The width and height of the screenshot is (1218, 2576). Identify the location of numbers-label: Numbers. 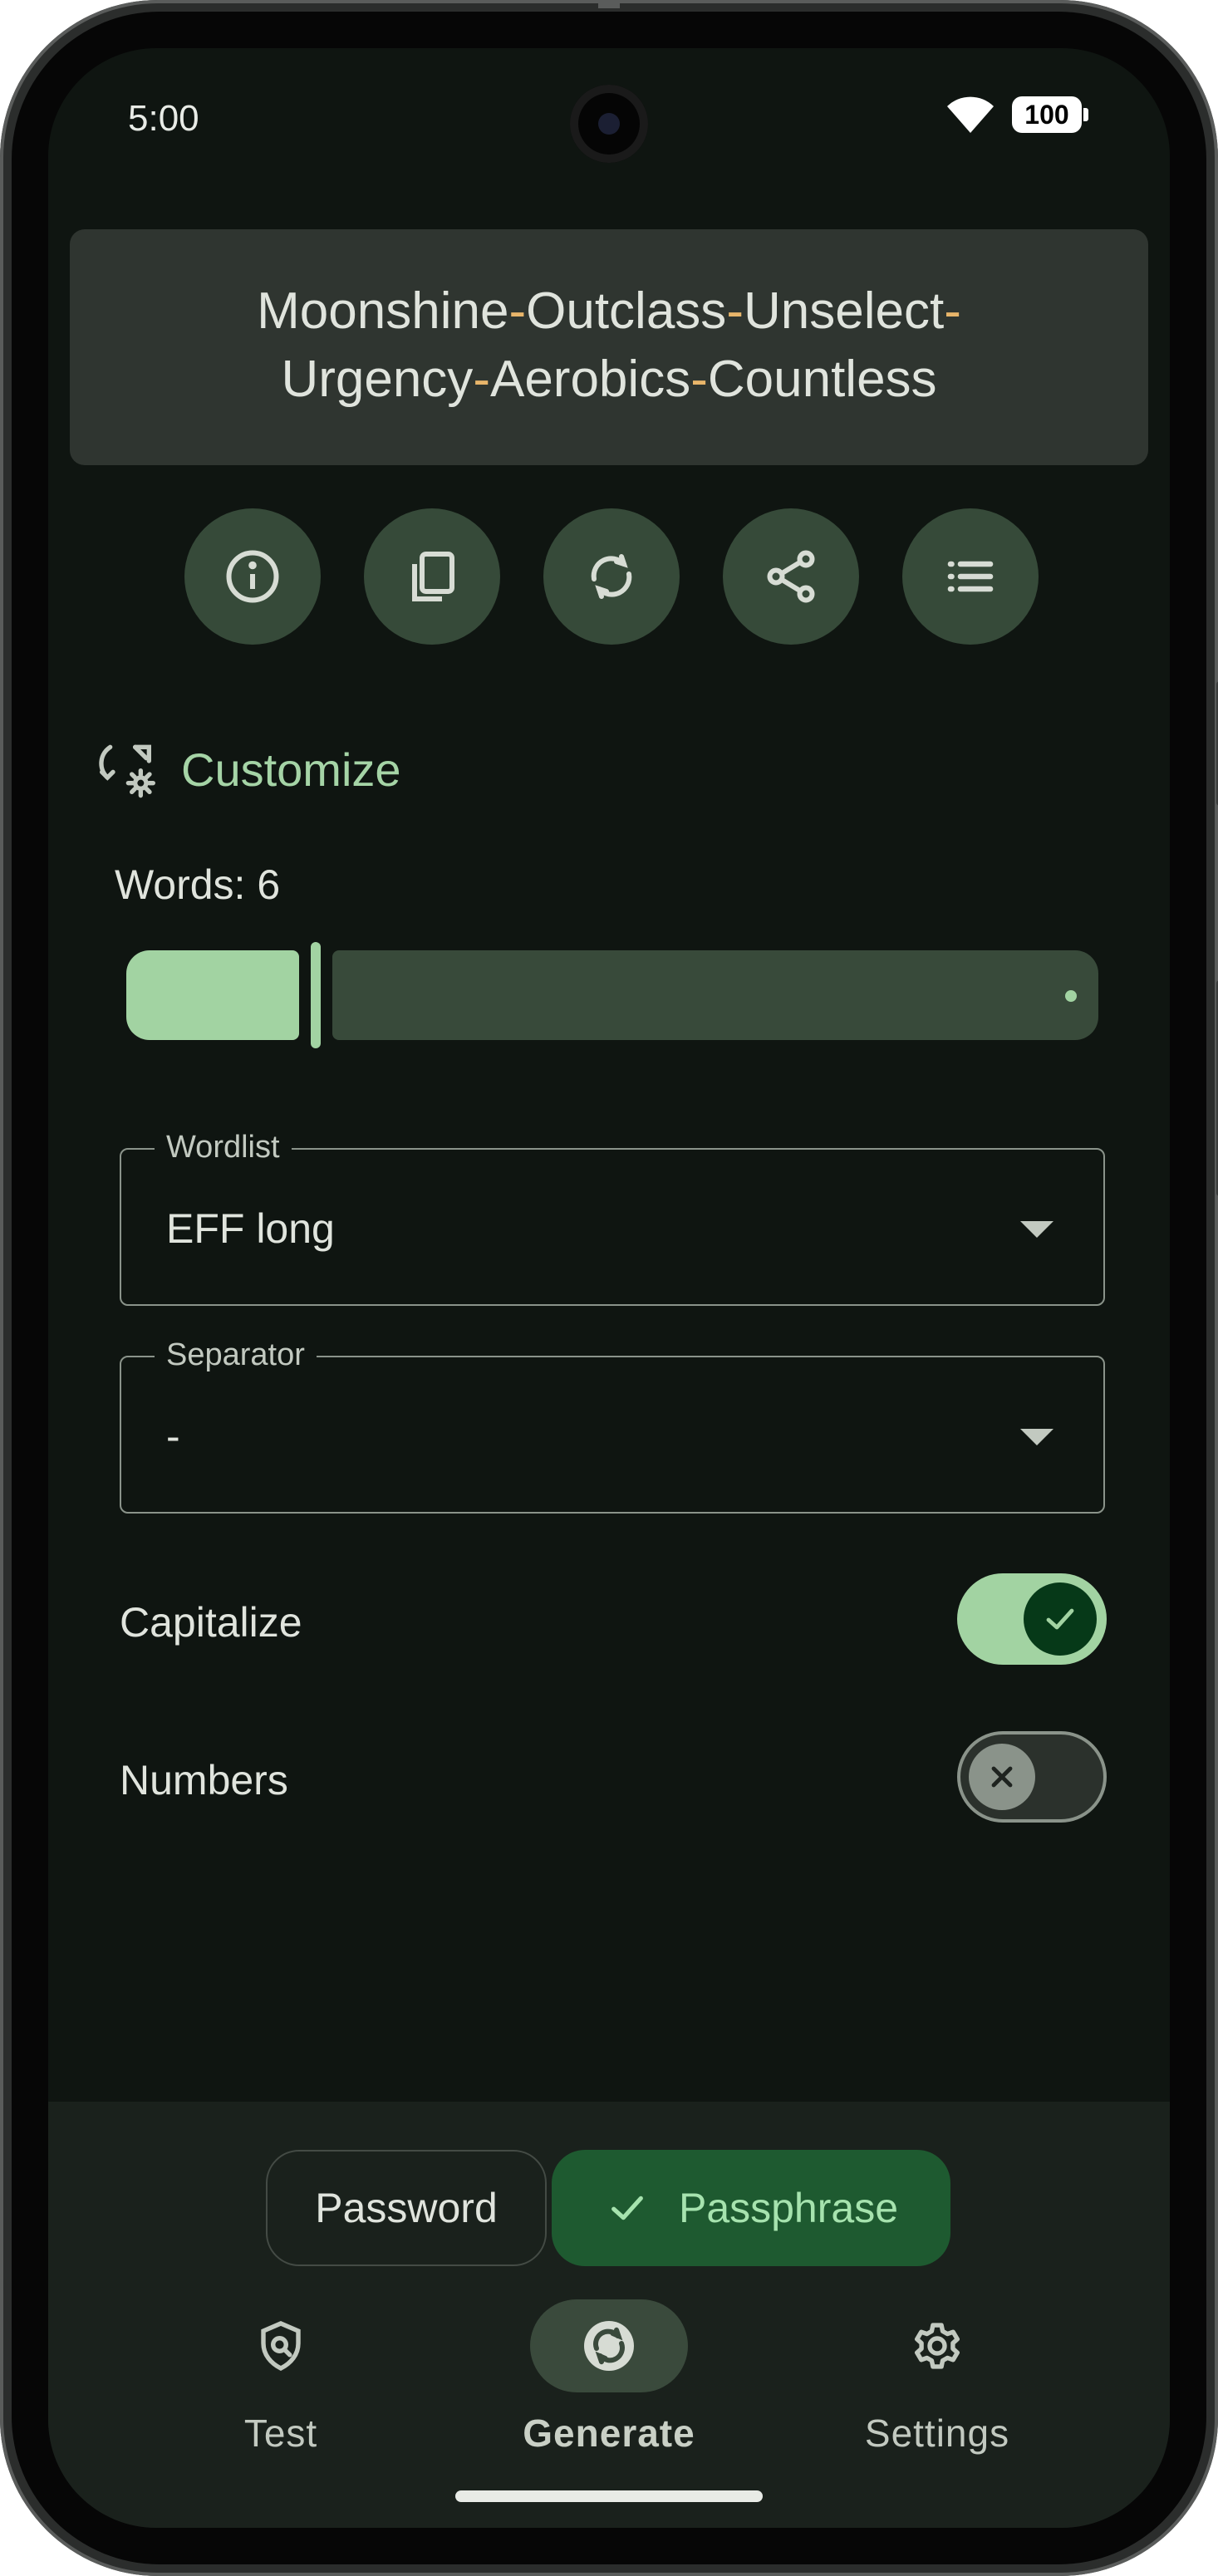
(204, 1780).